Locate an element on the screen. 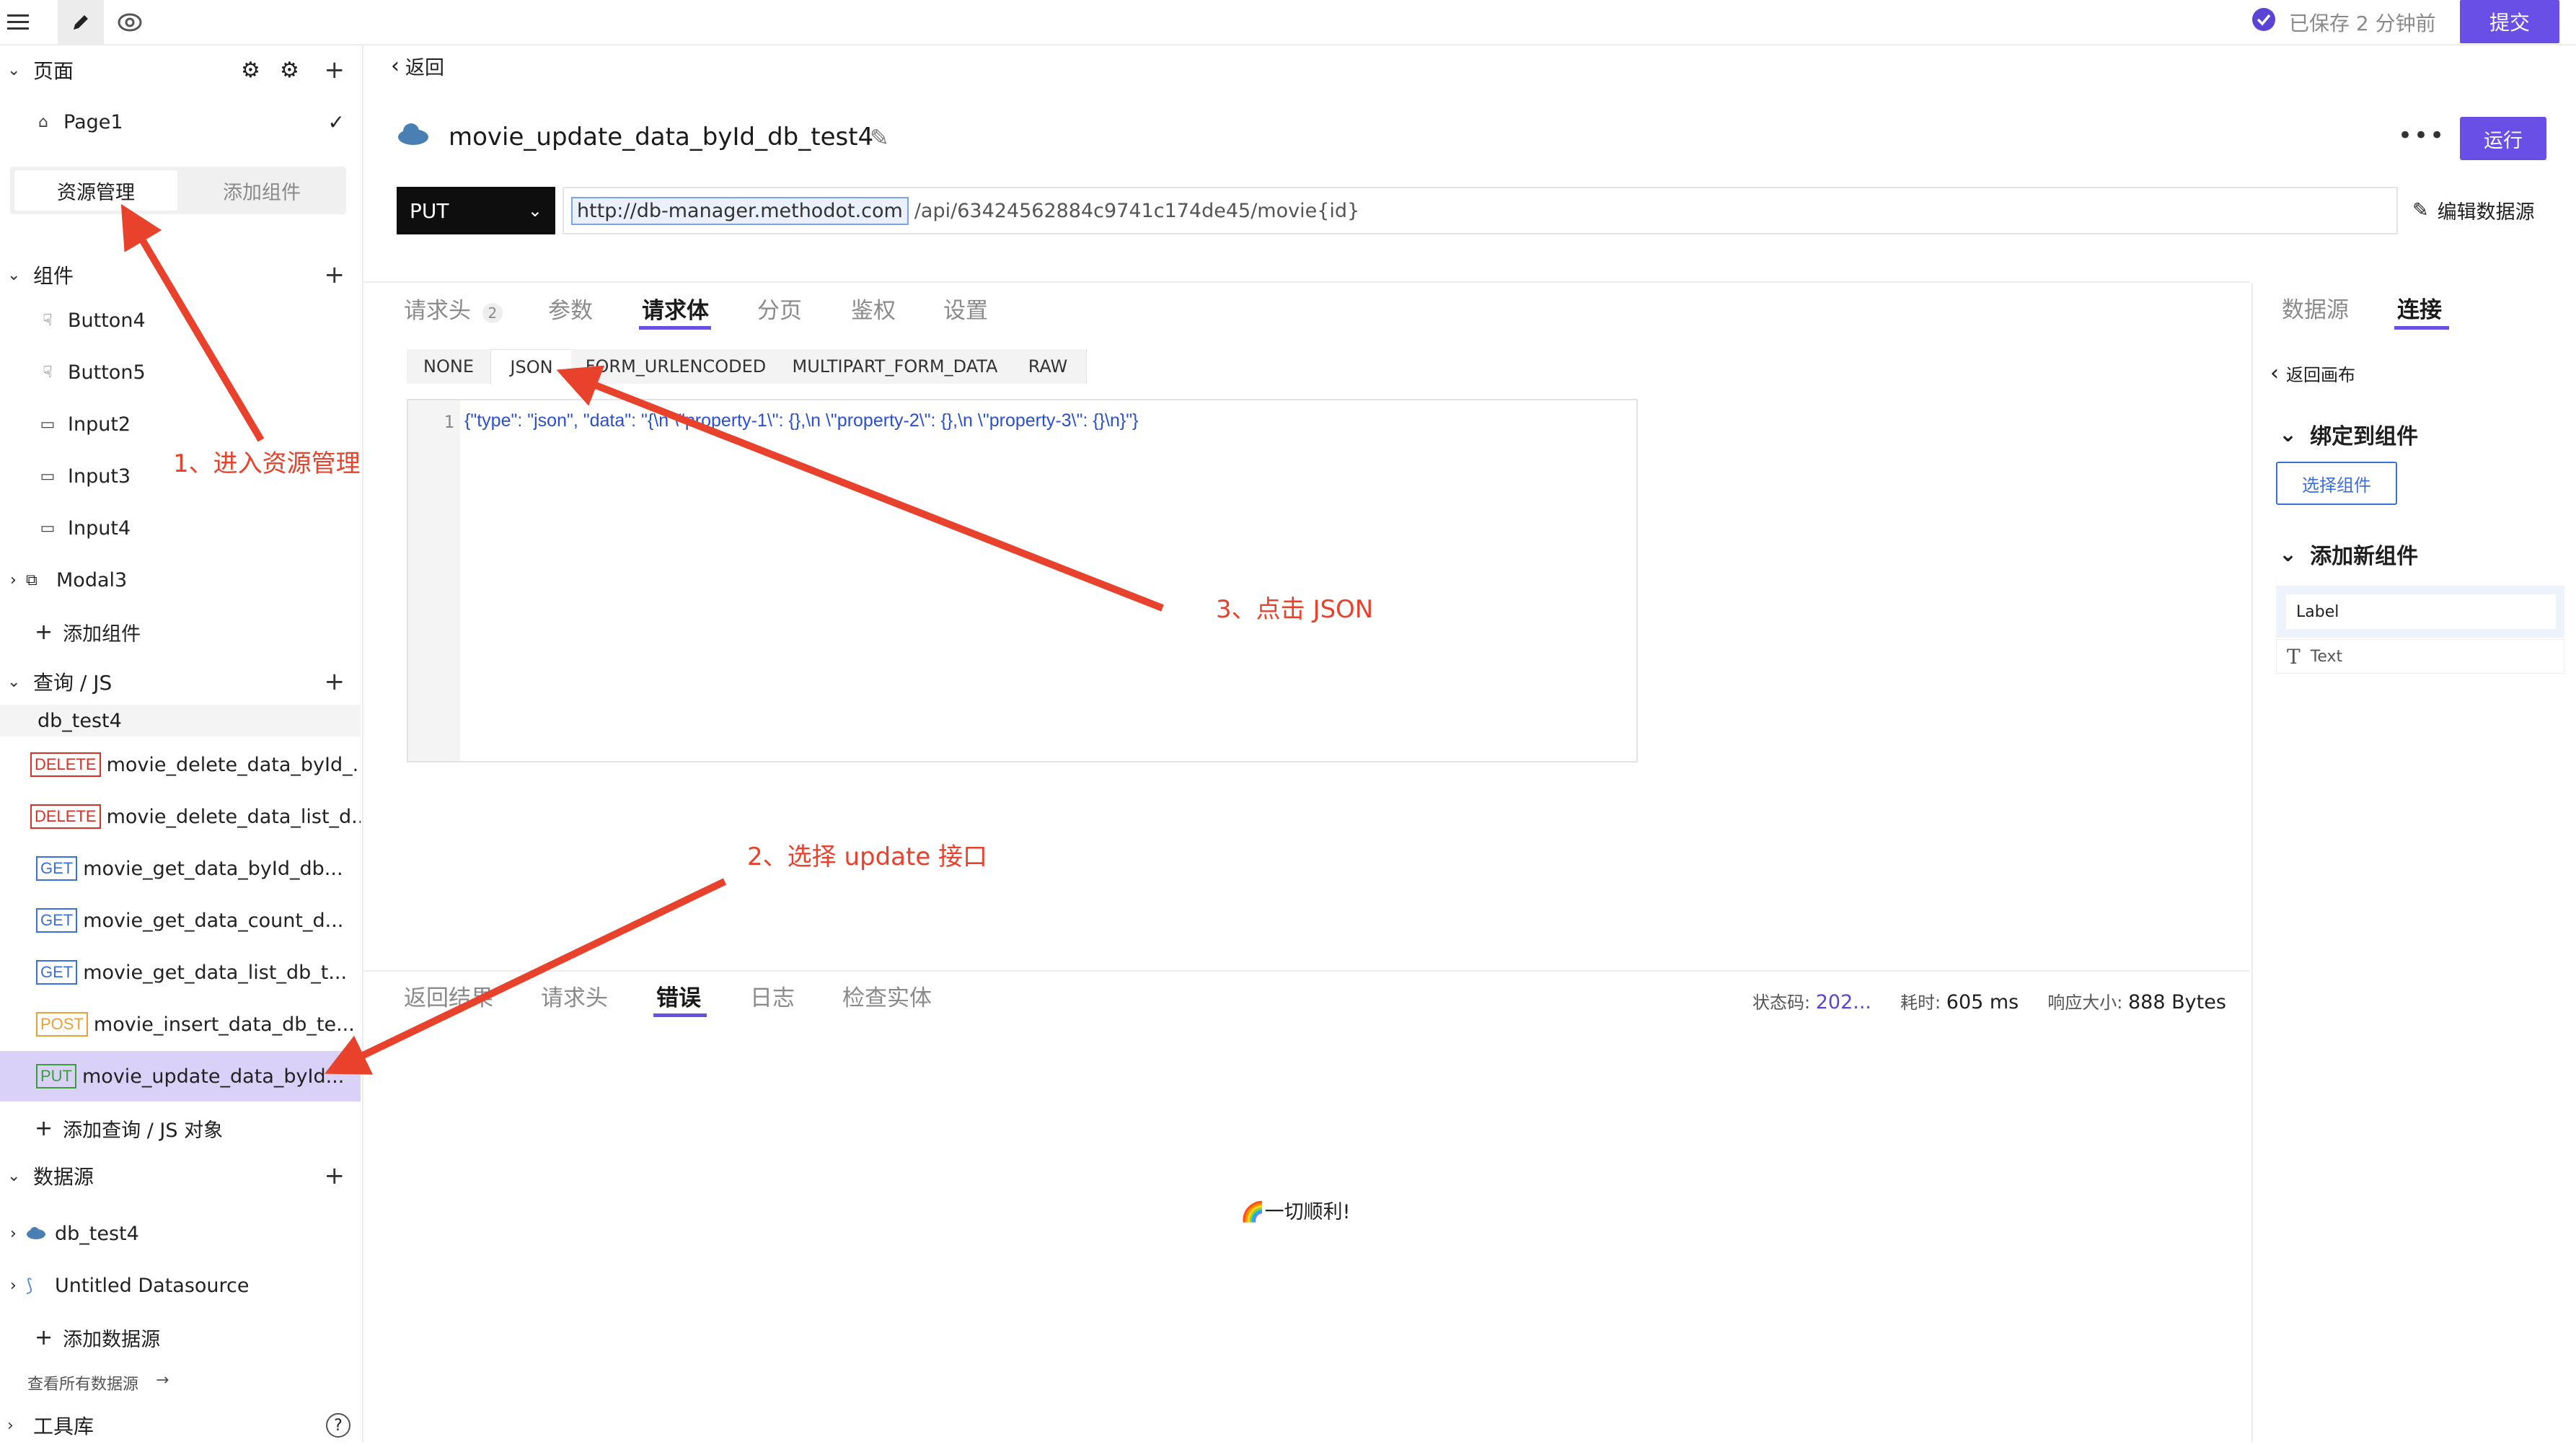 The image size is (2576, 1447). annotation-step2: 2、选择 update 接口 is located at coordinates (867, 857).